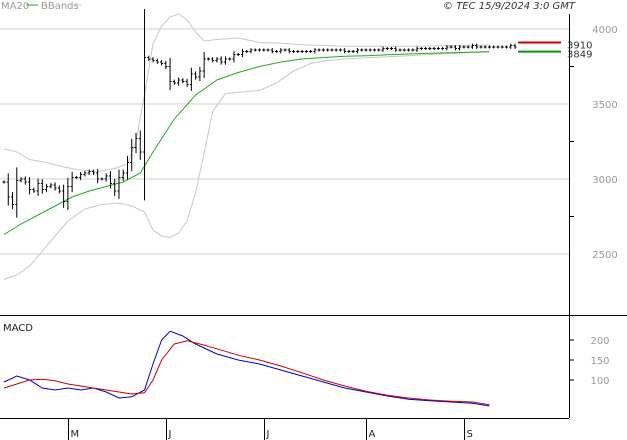 This screenshot has width=627, height=440. I want to click on macd-line, so click(246, 368).